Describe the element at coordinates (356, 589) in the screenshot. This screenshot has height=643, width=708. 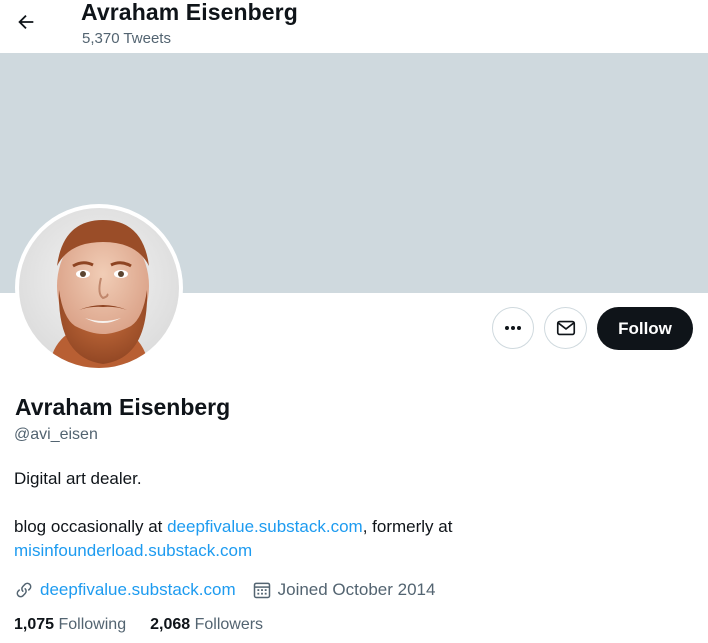
I see `join-date-text: Joined October 2014` at that location.